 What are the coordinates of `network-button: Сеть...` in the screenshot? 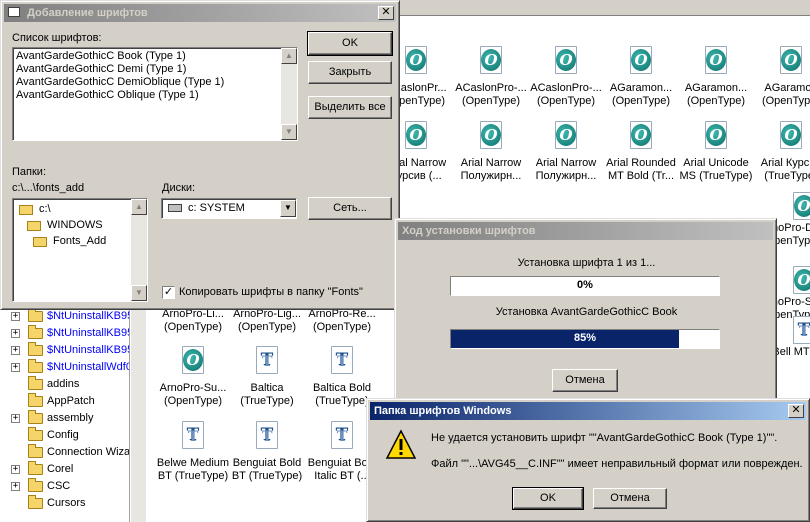 It's located at (350, 208).